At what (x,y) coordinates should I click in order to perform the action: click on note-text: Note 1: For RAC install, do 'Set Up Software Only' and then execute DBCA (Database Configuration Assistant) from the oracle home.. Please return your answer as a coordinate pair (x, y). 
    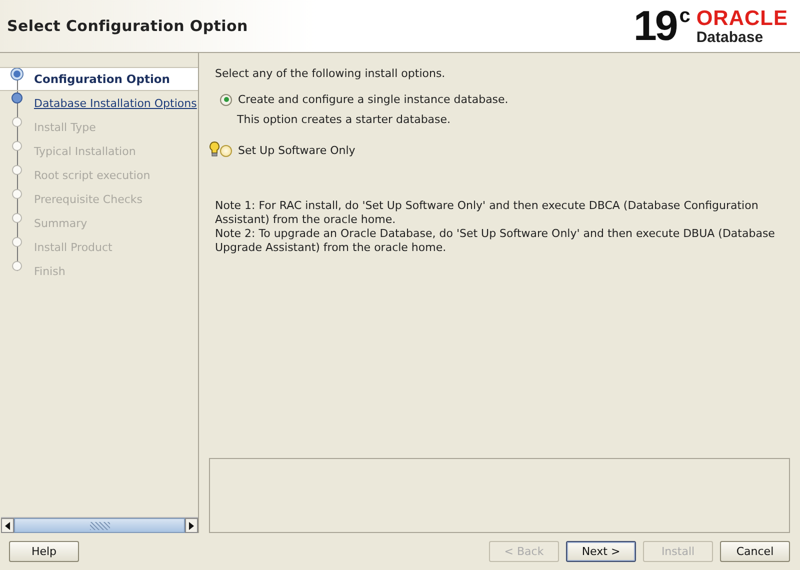
    Looking at the image, I should click on (487, 213).